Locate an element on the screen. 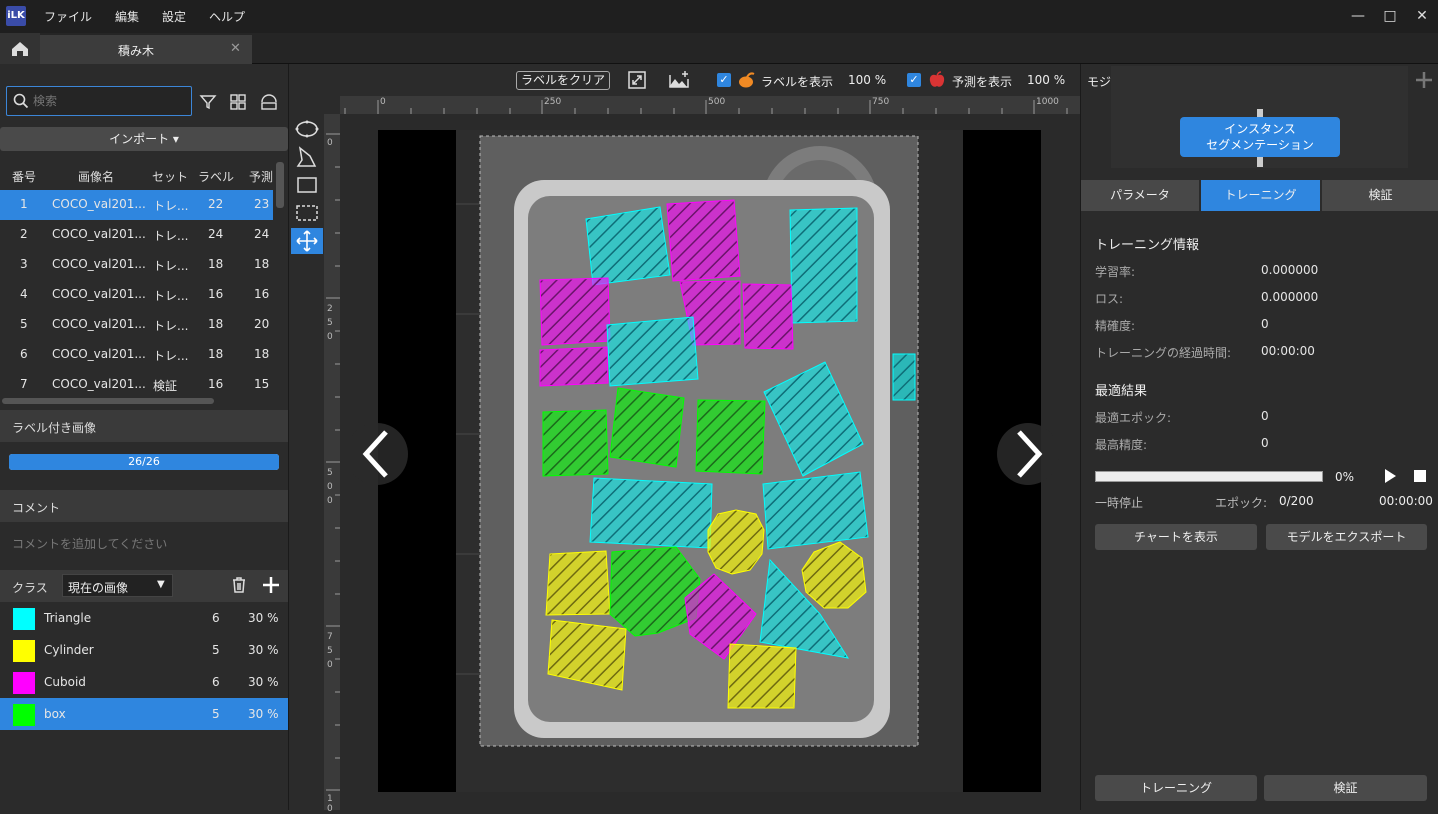  ellipse-icon is located at coordinates (307, 129).